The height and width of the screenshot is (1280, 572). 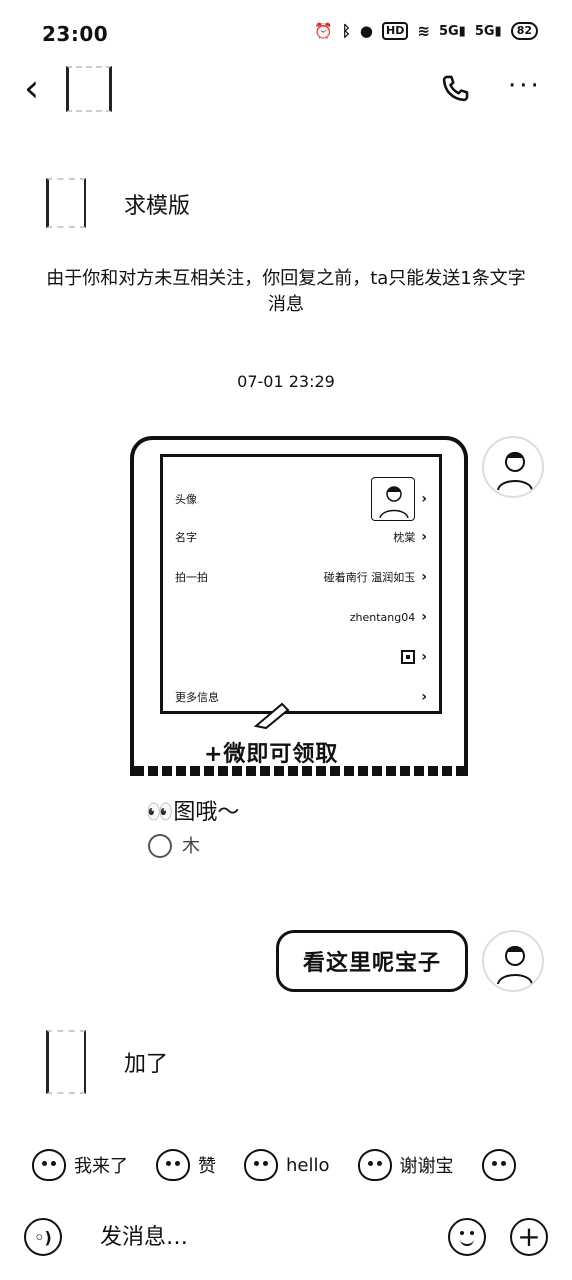 I want to click on quick-reply-bar: 我来了 赞 hello 谢谢宝, so click(x=286, y=1165).